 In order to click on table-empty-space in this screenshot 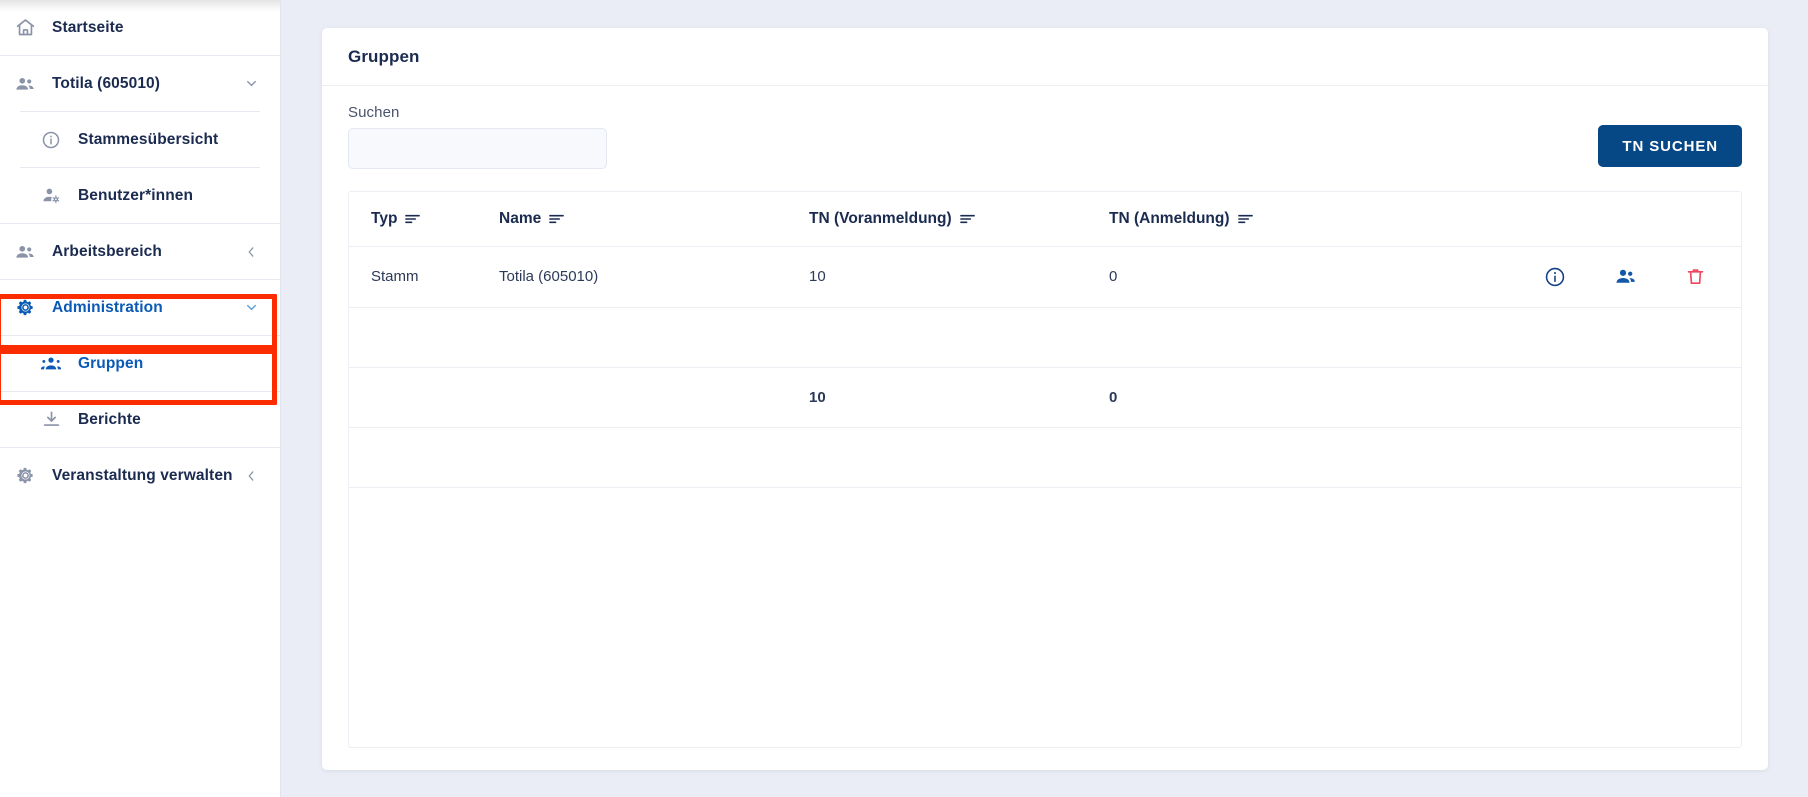, I will do `click(1045, 337)`.